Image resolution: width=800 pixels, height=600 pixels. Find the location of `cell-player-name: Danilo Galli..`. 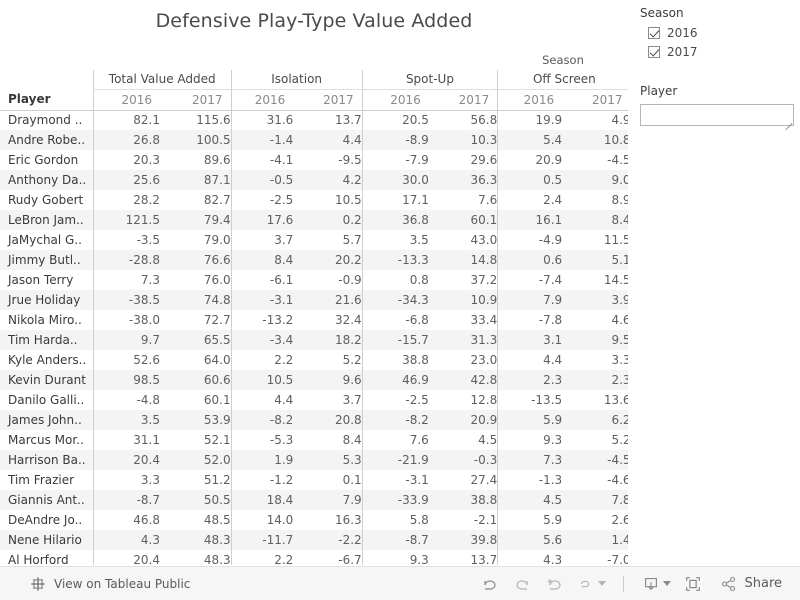

cell-player-name: Danilo Galli.. is located at coordinates (47, 400).